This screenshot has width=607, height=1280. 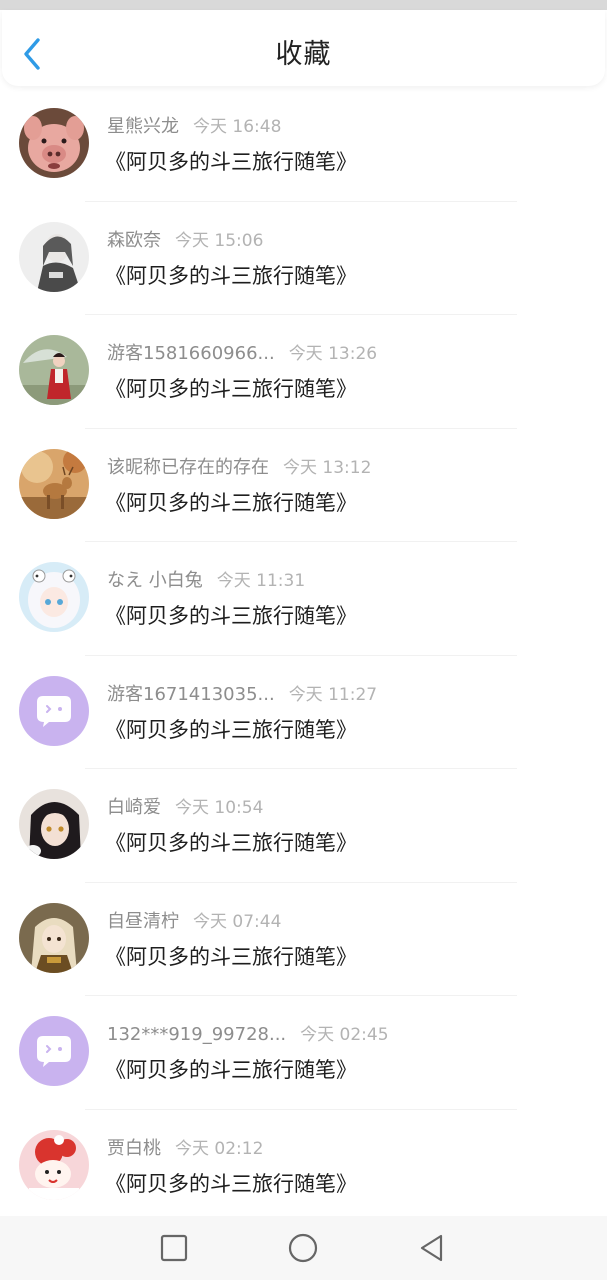 What do you see at coordinates (155, 580) in the screenshot?
I see `user-name: なえ 小白兔` at bounding box center [155, 580].